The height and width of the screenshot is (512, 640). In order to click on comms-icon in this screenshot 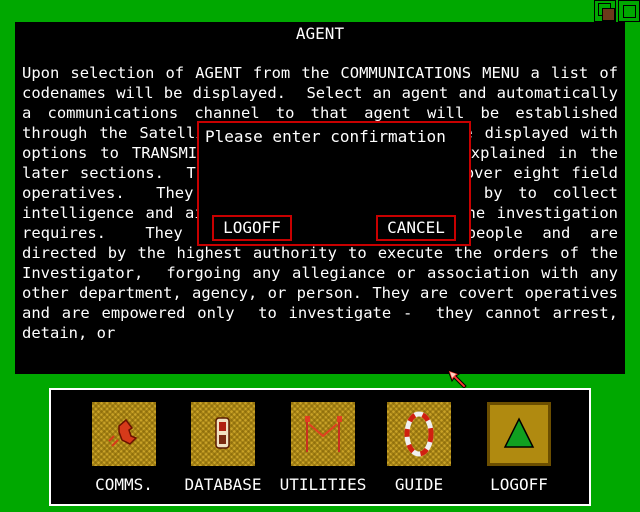, I will do `click(124, 434)`.